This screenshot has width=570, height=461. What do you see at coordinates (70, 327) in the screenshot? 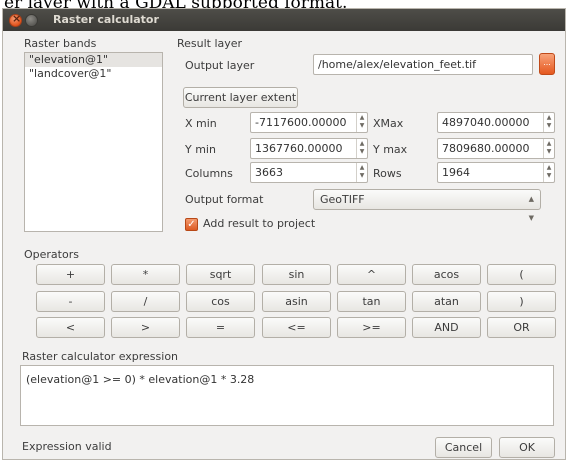
I see `operator-less-than-button: <` at bounding box center [70, 327].